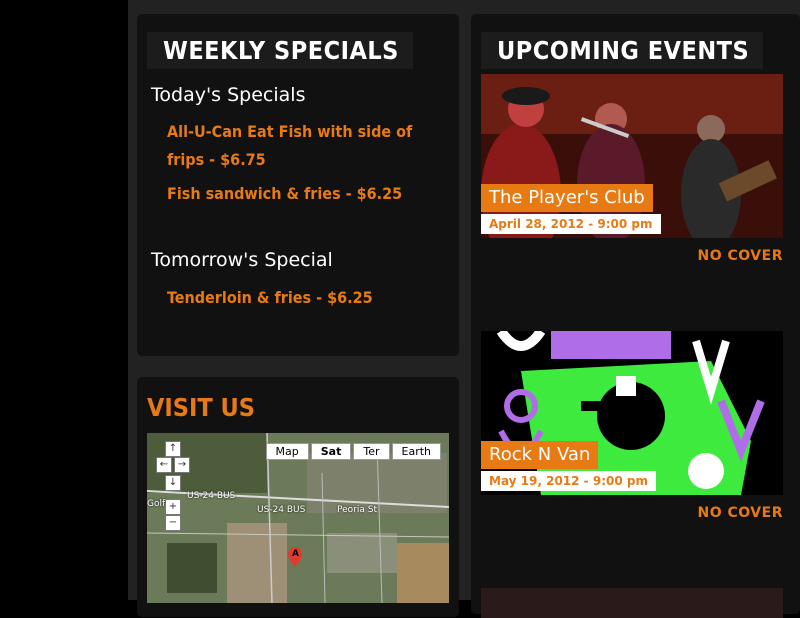 Image resolution: width=800 pixels, height=618 pixels. What do you see at coordinates (568, 481) in the screenshot?
I see `event-date: May 19, 2012 - 9:00 pm` at bounding box center [568, 481].